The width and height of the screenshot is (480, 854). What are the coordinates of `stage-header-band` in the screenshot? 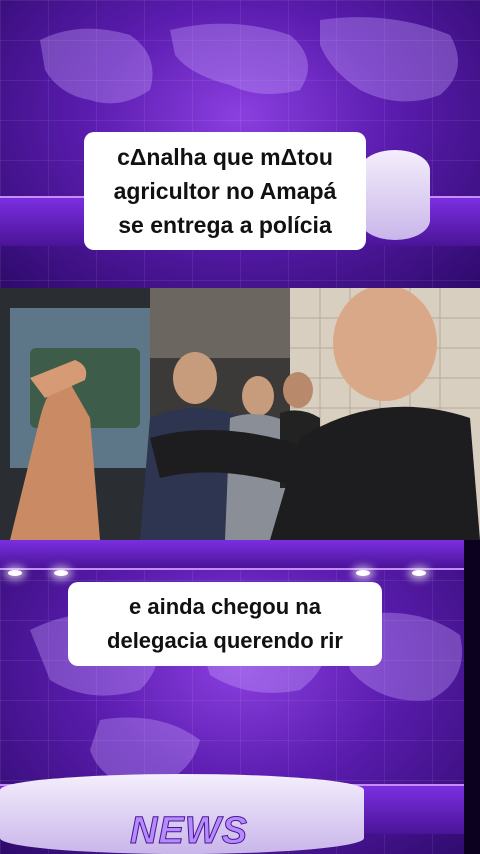 It's located at (240, 555).